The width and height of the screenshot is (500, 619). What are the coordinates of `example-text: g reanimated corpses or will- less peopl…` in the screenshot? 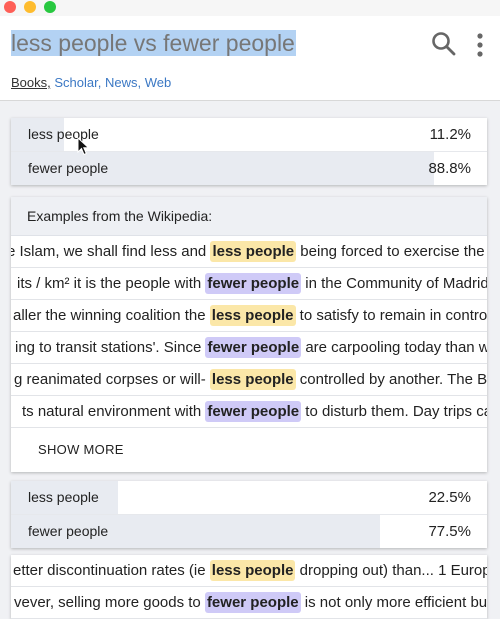 It's located at (250, 379).